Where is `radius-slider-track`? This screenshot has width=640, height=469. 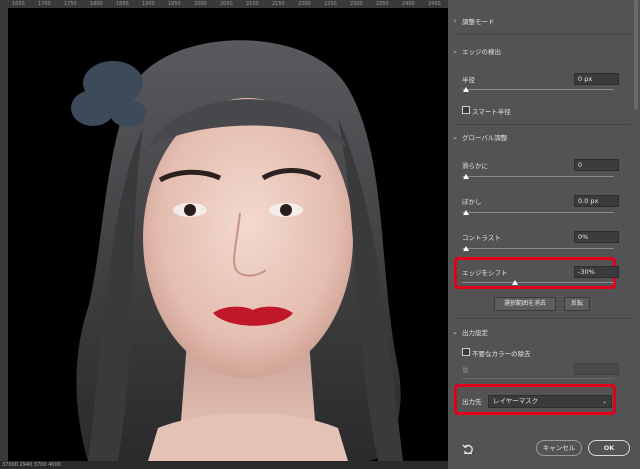 radius-slider-track is located at coordinates (538, 89).